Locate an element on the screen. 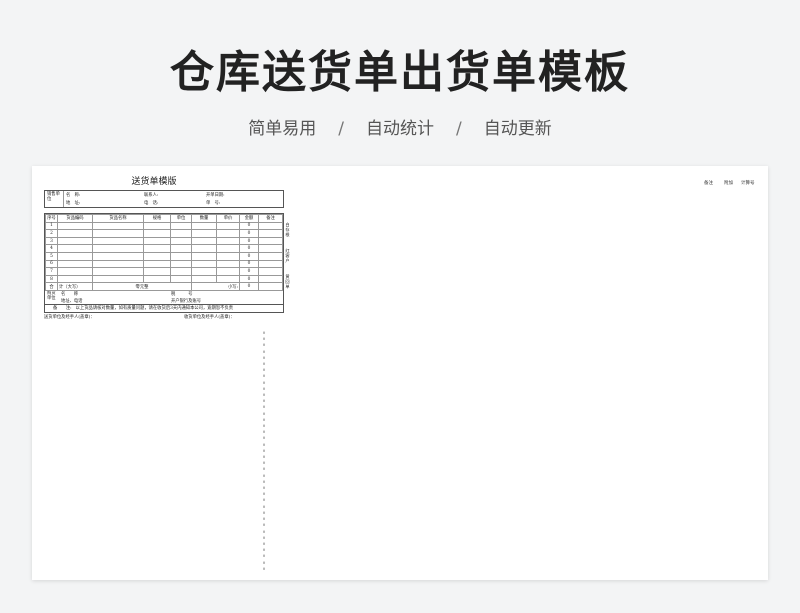 This screenshot has width=800, height=613. sender-signature: 送货单位及经手人(盖章)： is located at coordinates (69, 317).